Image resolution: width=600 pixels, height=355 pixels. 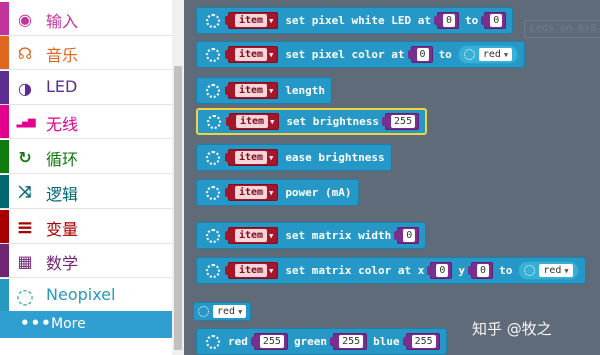 What do you see at coordinates (86, 88) in the screenshot?
I see `category-3: ◑ LED` at bounding box center [86, 88].